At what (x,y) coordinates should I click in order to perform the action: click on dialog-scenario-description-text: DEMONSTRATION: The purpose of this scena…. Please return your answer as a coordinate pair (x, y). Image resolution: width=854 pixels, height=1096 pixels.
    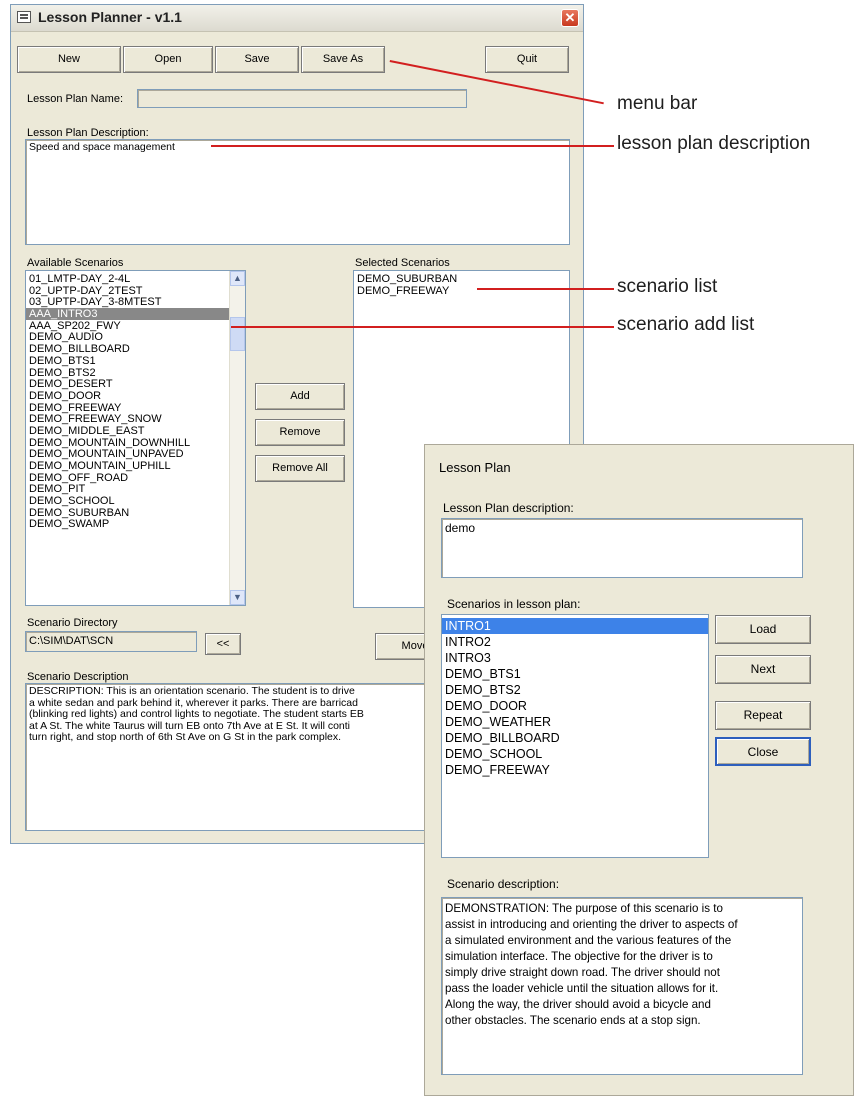
    Looking at the image, I should click on (622, 965).